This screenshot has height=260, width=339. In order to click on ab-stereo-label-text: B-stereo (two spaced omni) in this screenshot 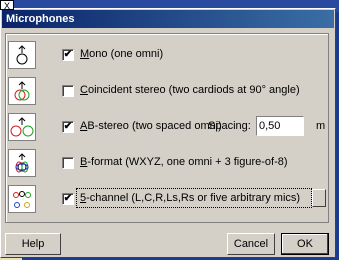, I will do `click(154, 126)`.